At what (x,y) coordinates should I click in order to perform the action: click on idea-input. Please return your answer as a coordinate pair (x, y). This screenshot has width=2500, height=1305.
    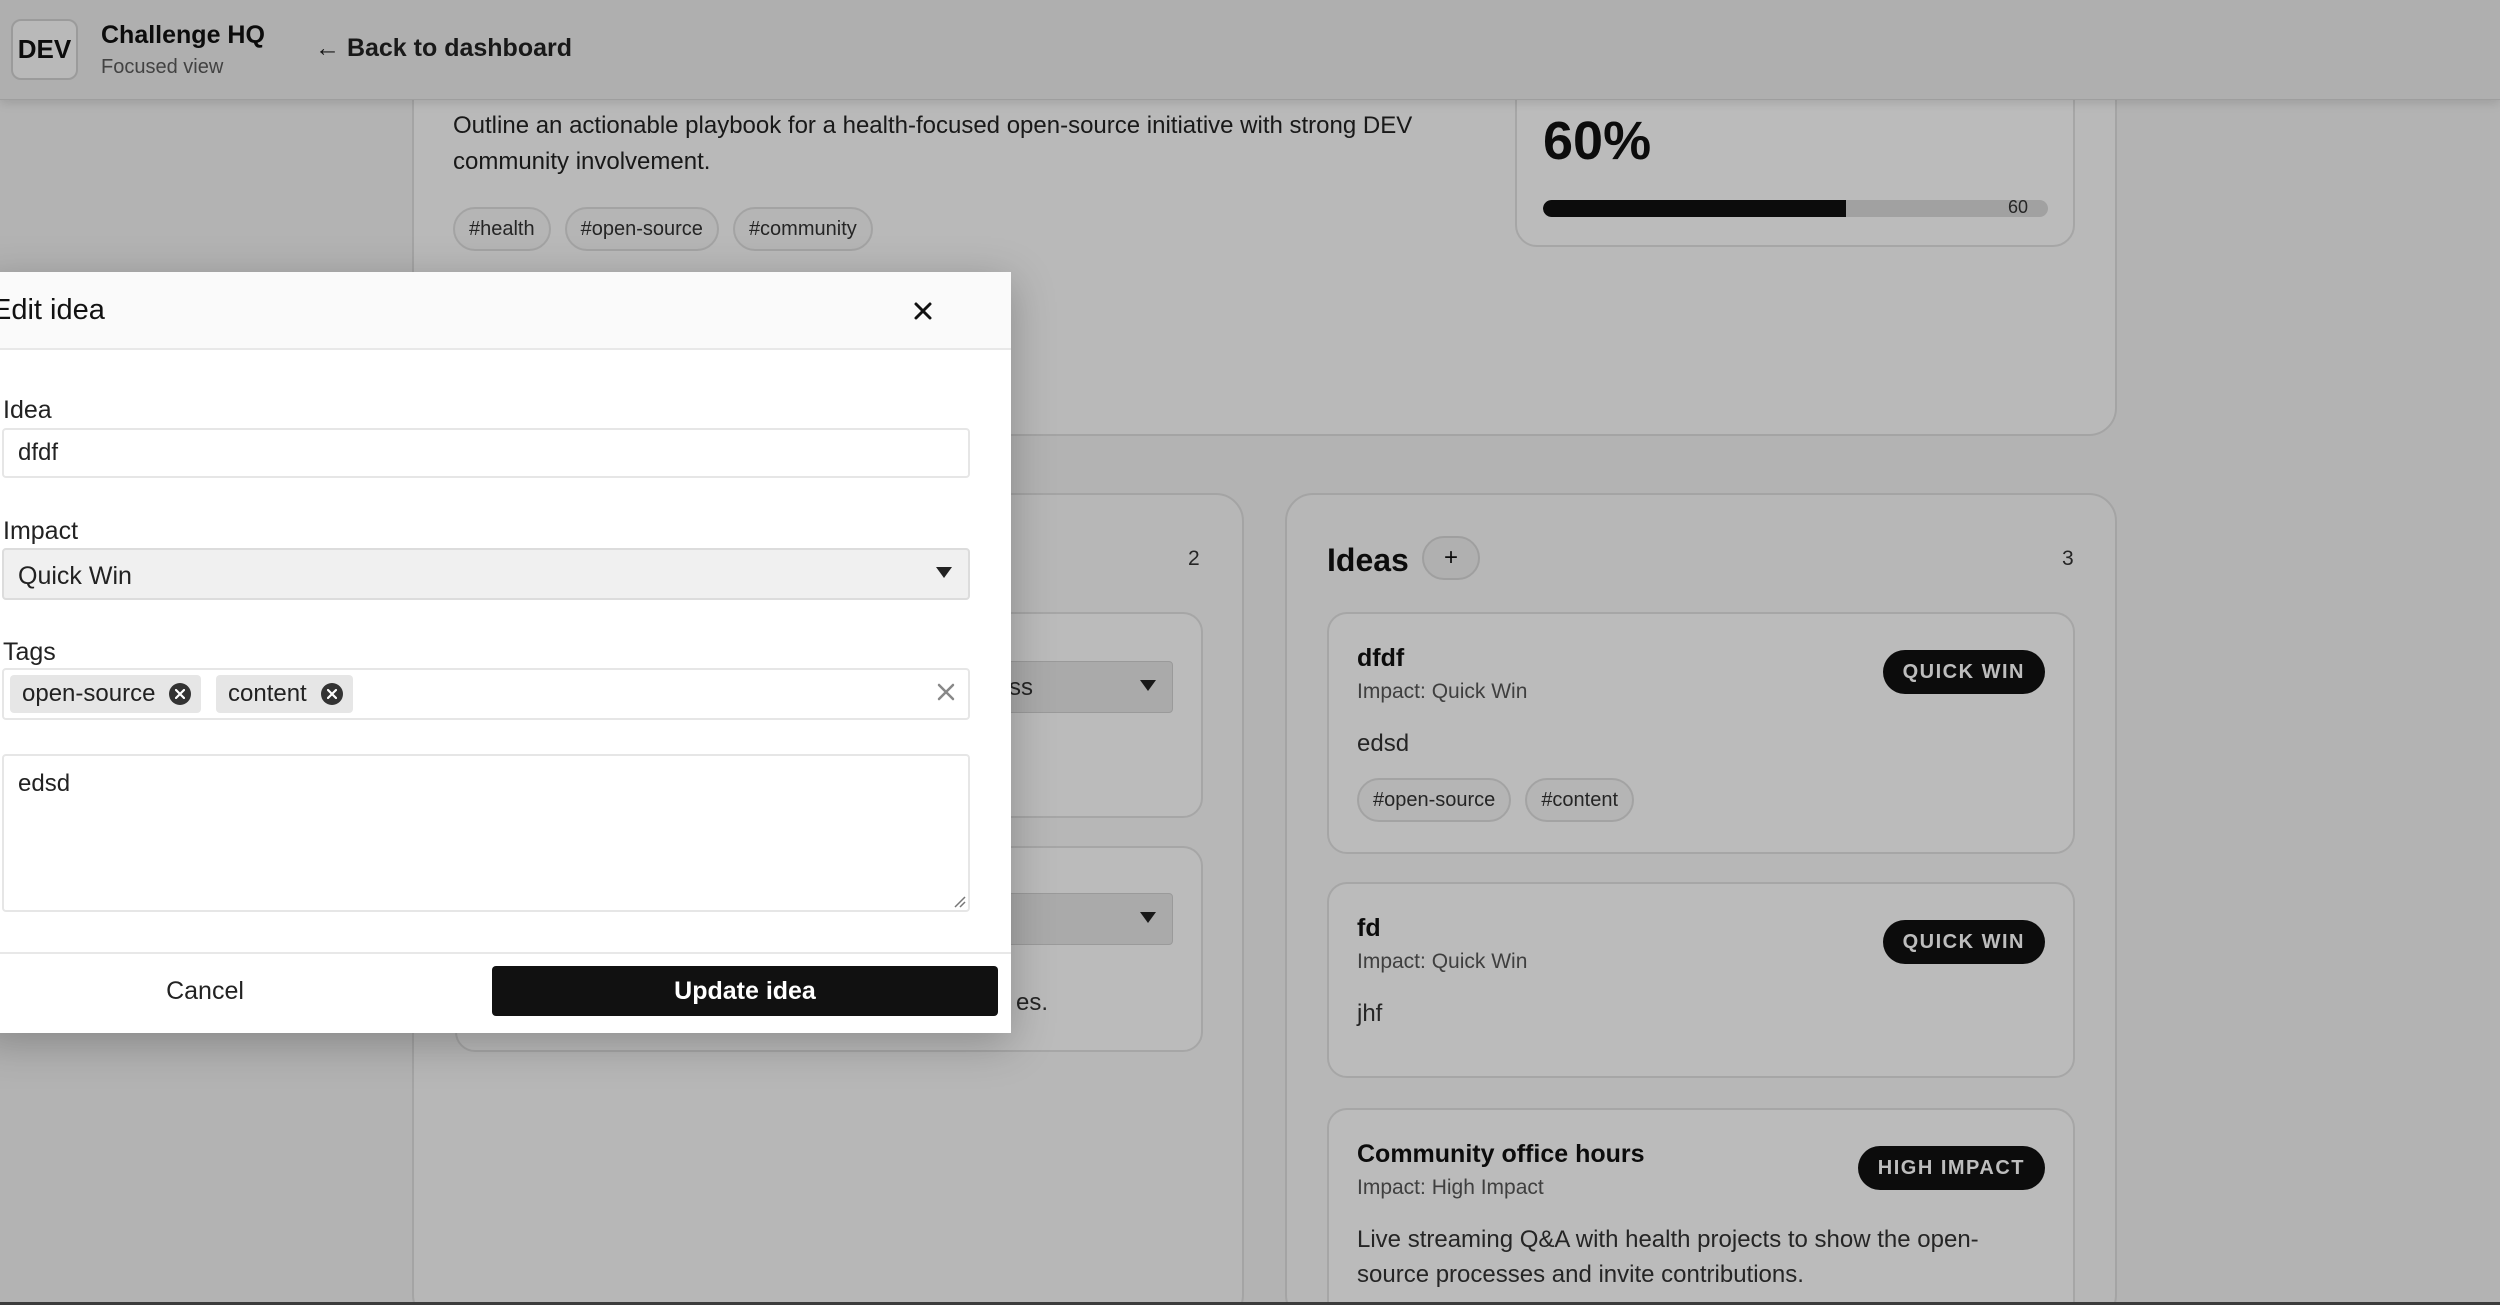
    Looking at the image, I should click on (486, 453).